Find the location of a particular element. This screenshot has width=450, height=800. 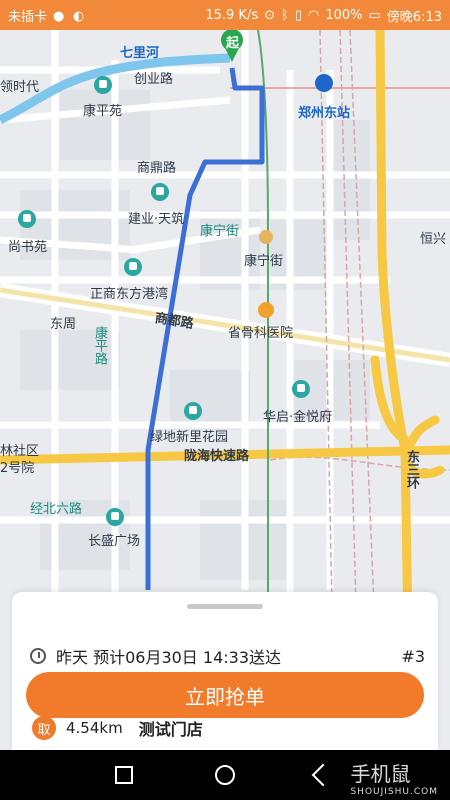

watermark: 手机鼠 SHOUJISHU.COM is located at coordinates (394, 777).